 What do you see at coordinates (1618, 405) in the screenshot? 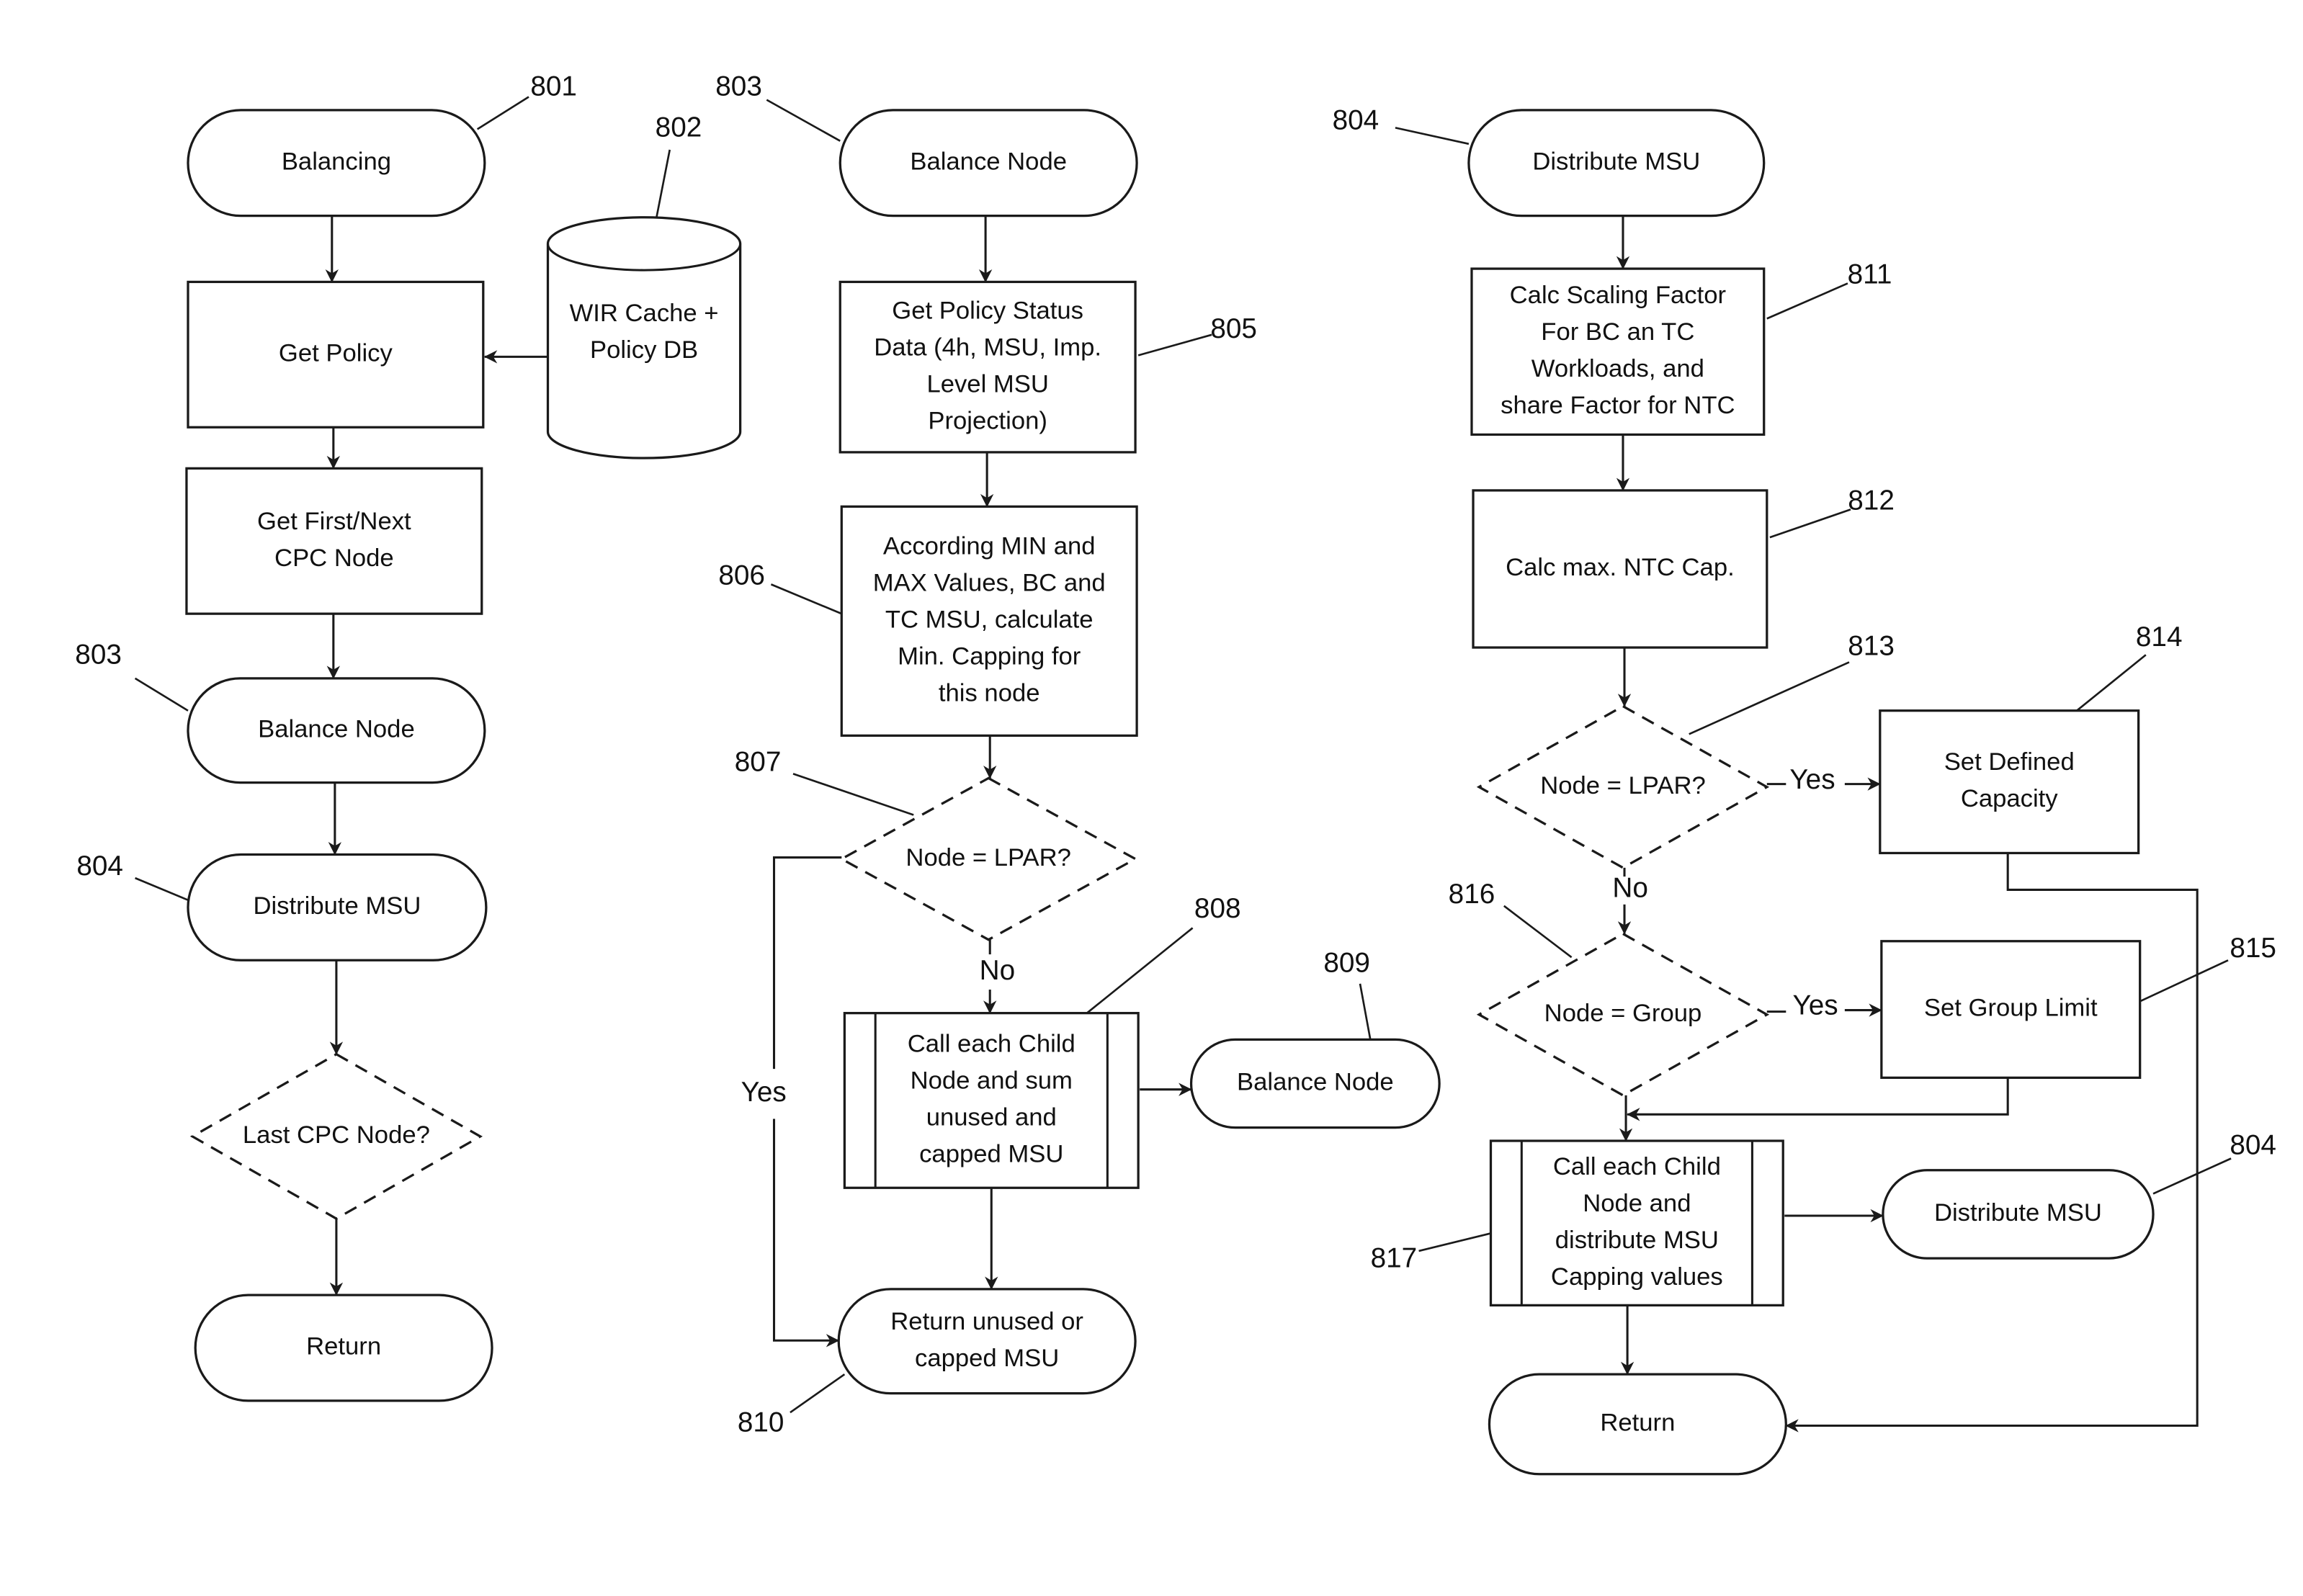
I see `node-label-line: share Factor for NTC` at bounding box center [1618, 405].